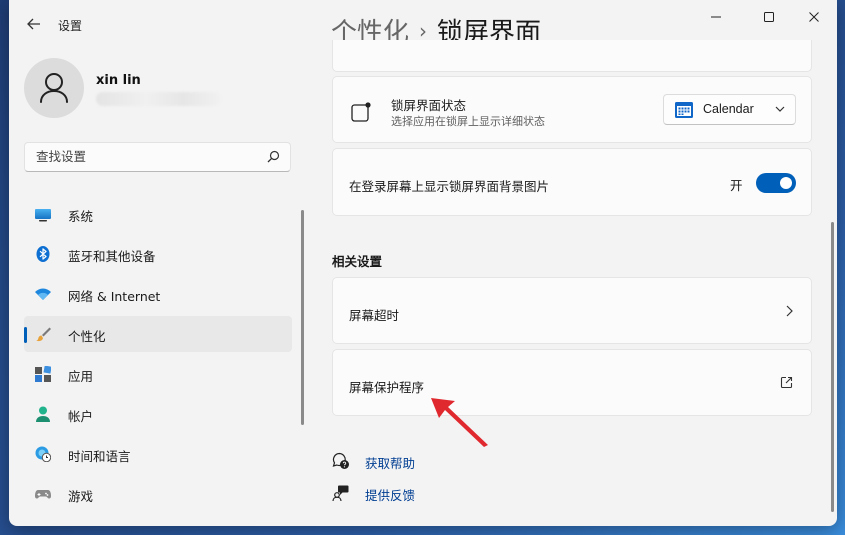  What do you see at coordinates (684, 110) in the screenshot?
I see `calendar-icon` at bounding box center [684, 110].